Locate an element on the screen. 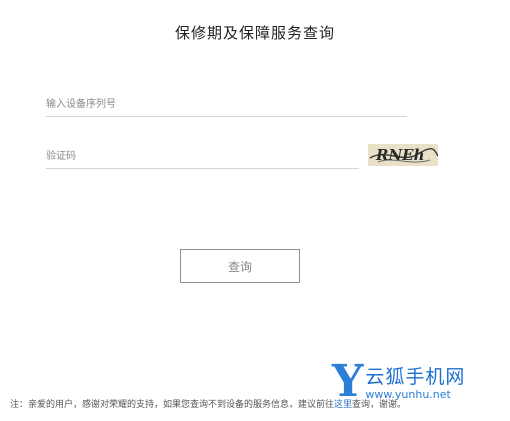 This screenshot has height=421, width=510. watermark-name: 云狐手机网 is located at coordinates (415, 377).